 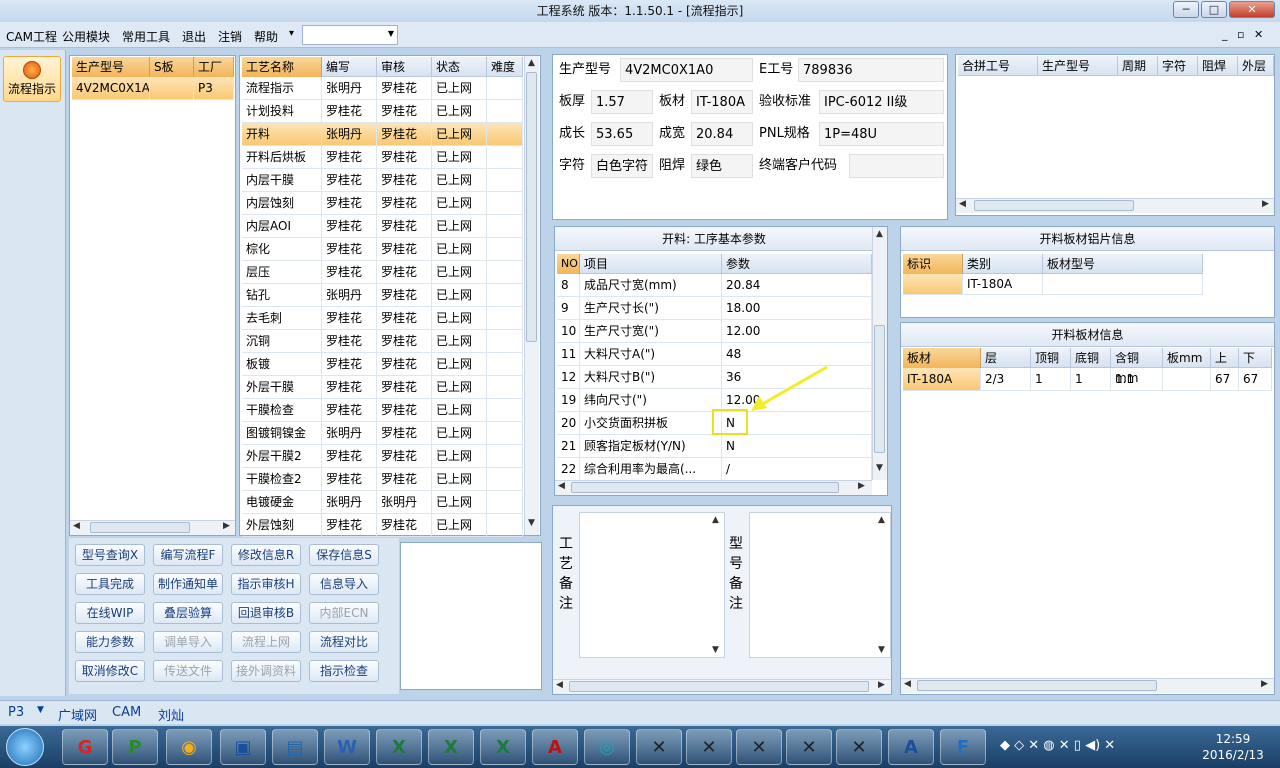 I want to click on alu-cell, so click(x=1123, y=284).